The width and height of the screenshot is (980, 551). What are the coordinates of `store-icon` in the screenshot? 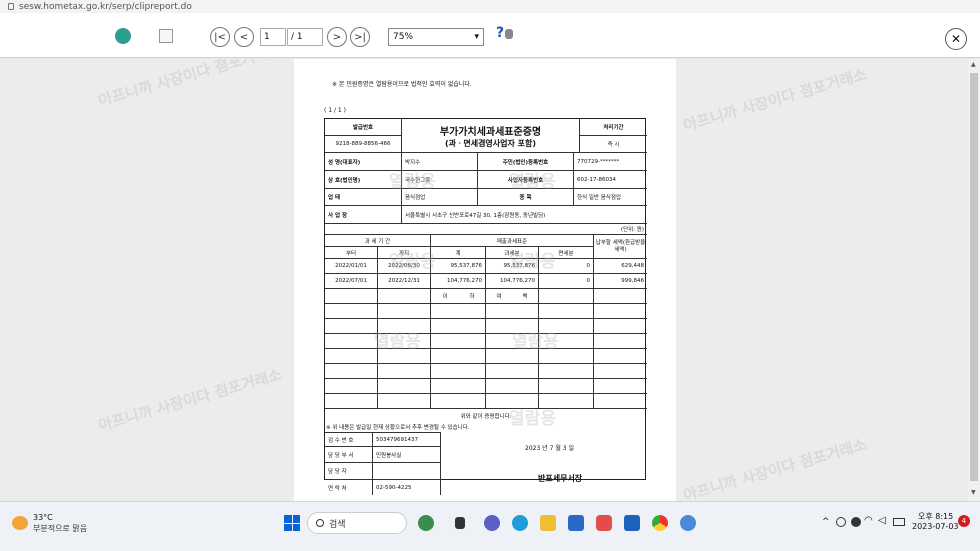 It's located at (576, 523).